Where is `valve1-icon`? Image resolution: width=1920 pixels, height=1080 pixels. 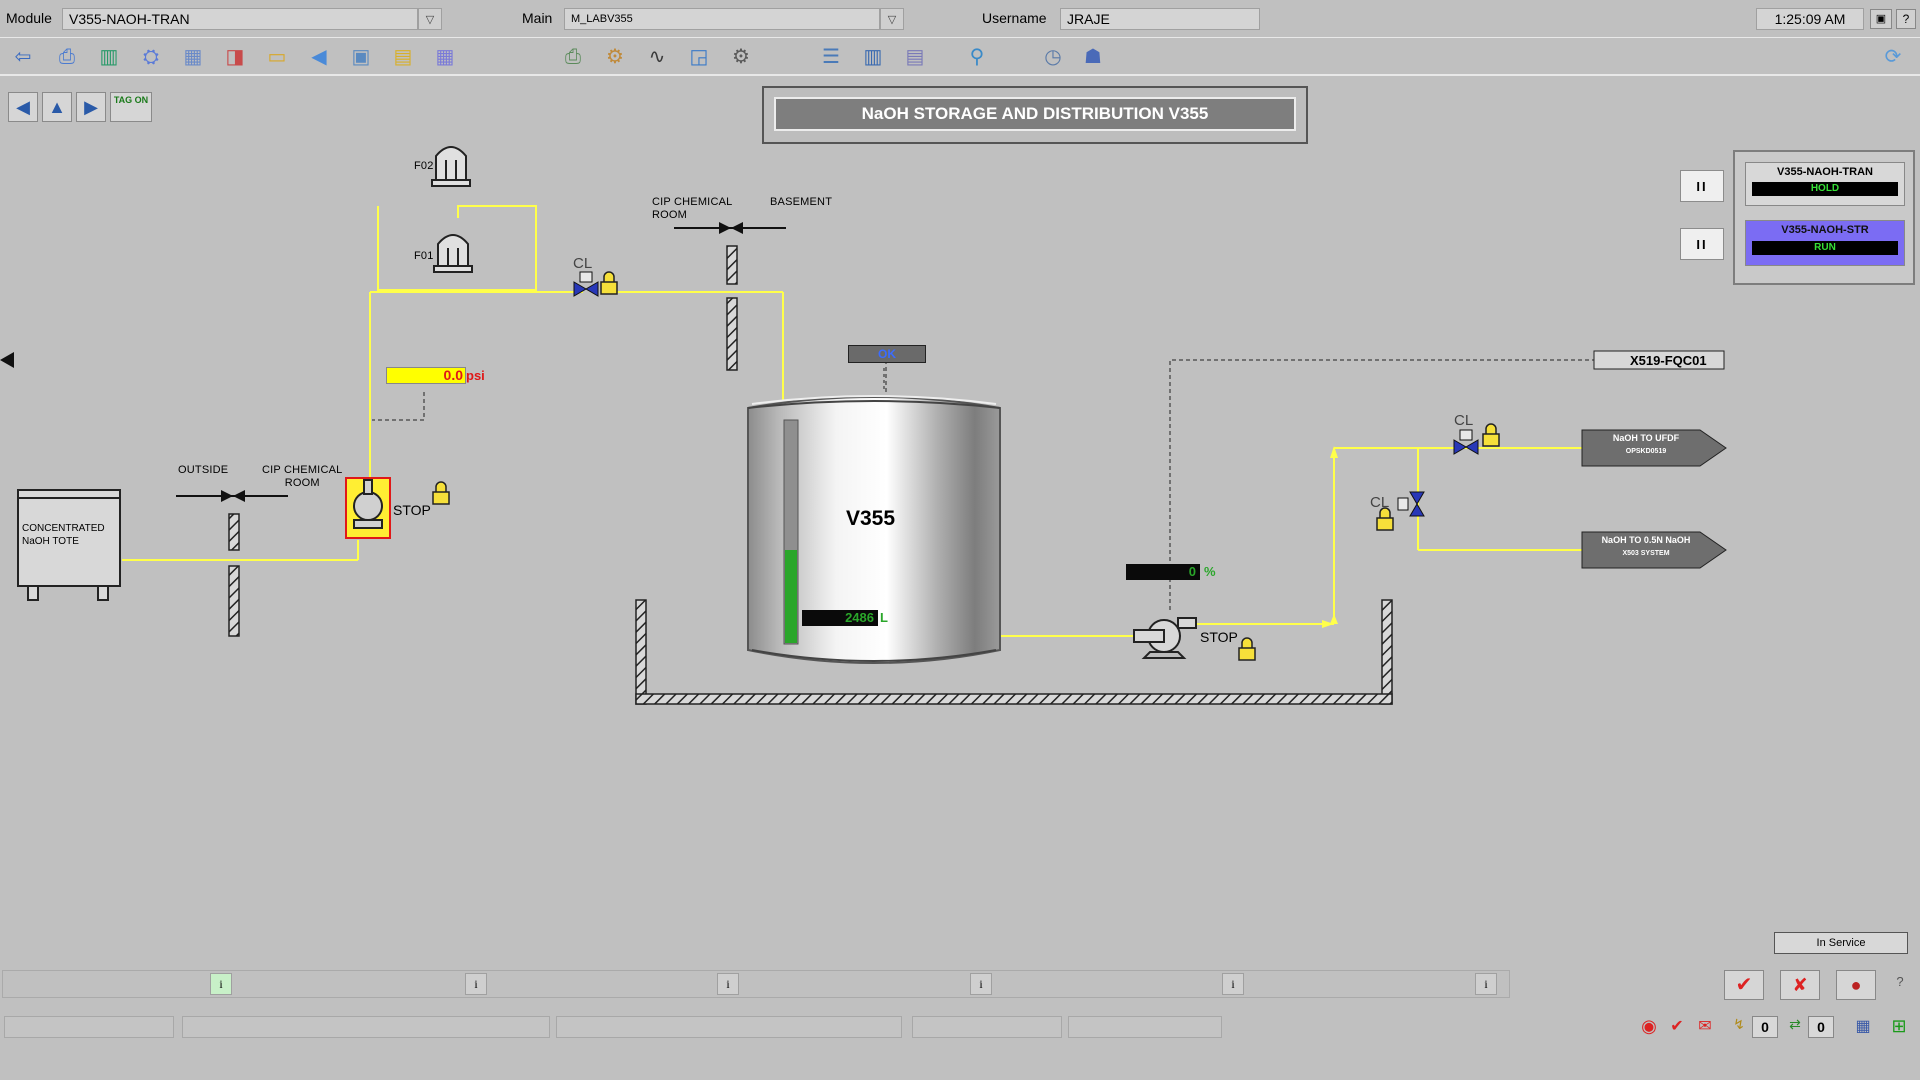 valve1-icon is located at coordinates (586, 284).